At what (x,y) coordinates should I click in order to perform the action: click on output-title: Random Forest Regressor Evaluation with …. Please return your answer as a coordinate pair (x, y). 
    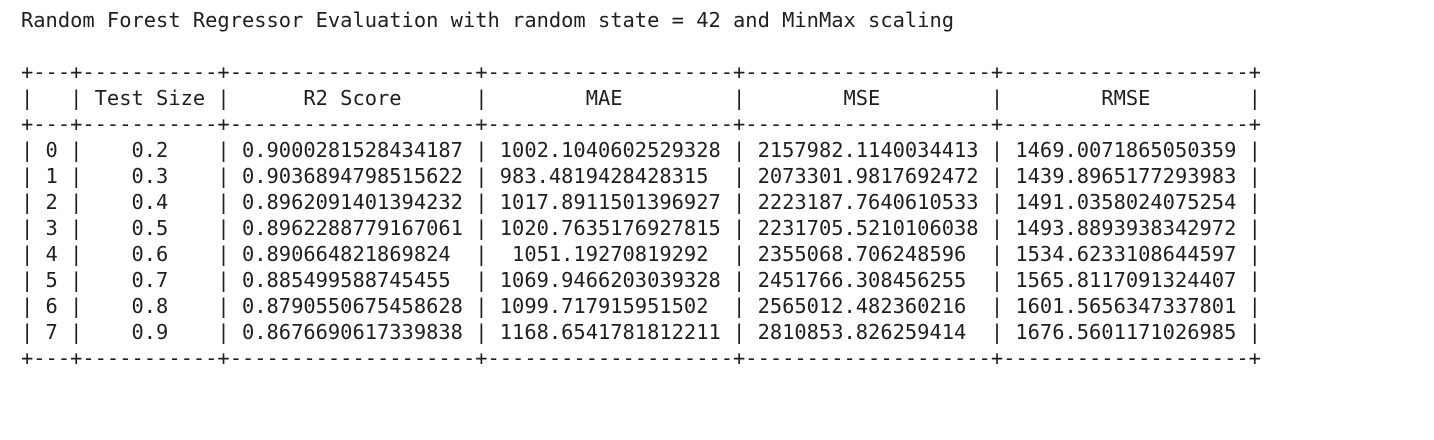
    Looking at the image, I should click on (487, 20).